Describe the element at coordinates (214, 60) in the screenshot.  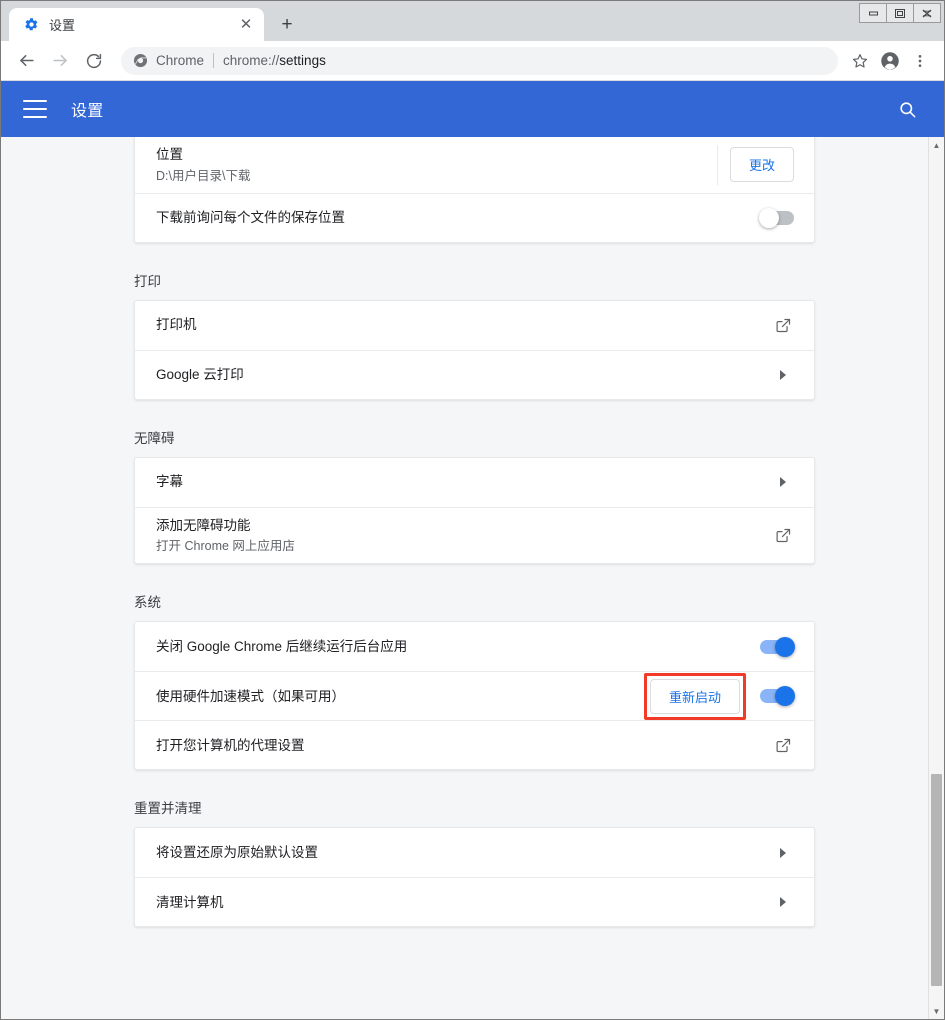
I see `omnibox-divider` at that location.